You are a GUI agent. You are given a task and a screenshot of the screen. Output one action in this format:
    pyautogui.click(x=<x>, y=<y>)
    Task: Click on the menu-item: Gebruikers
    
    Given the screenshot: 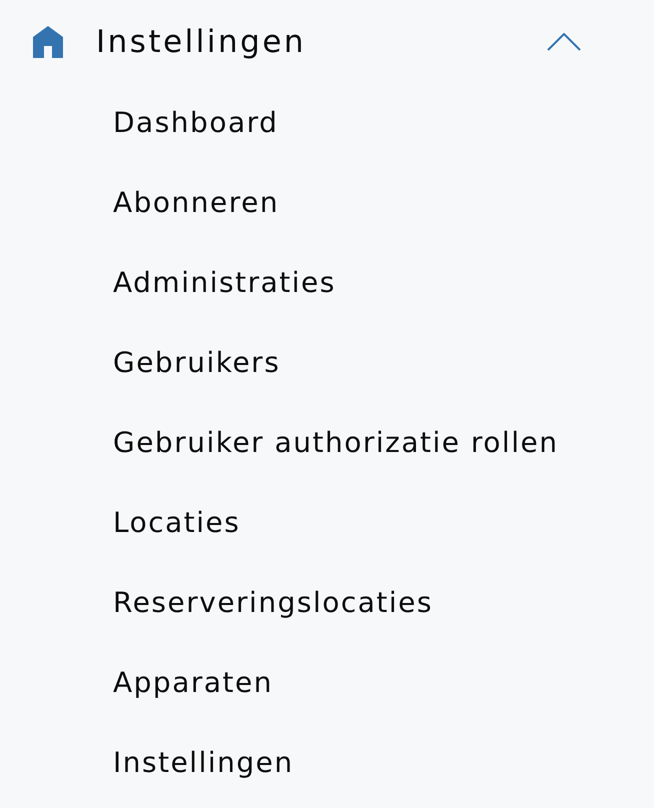 What is the action you would take?
    pyautogui.click(x=196, y=363)
    